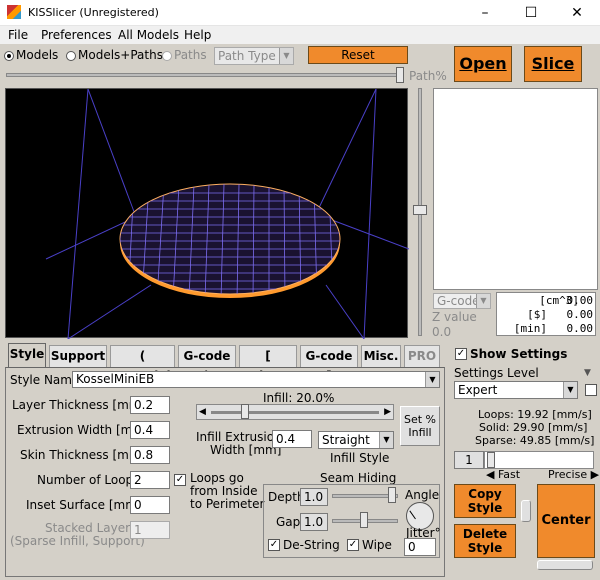  I want to click on maximize-button: ☐, so click(531, 13).